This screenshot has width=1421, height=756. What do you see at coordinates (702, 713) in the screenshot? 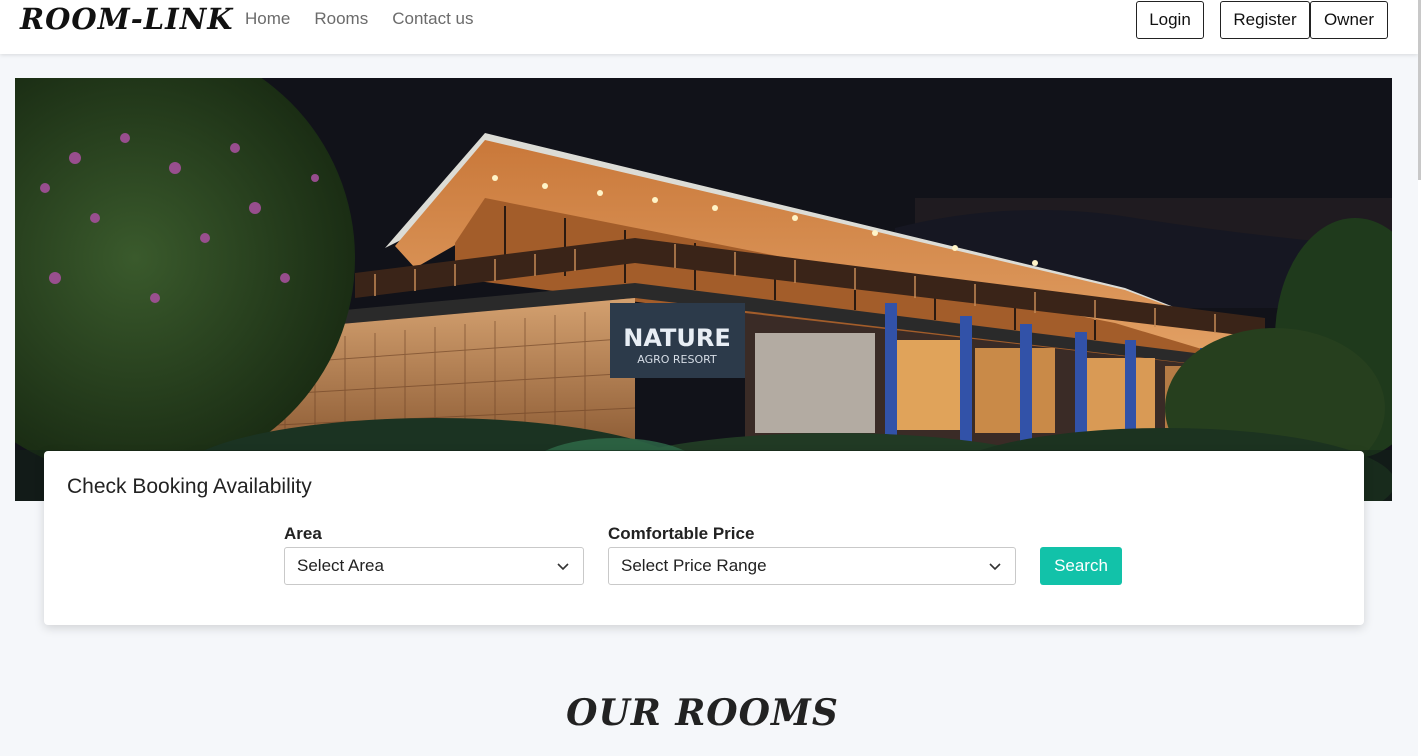
I see `our-rooms-heading: OUR ROOMS` at bounding box center [702, 713].